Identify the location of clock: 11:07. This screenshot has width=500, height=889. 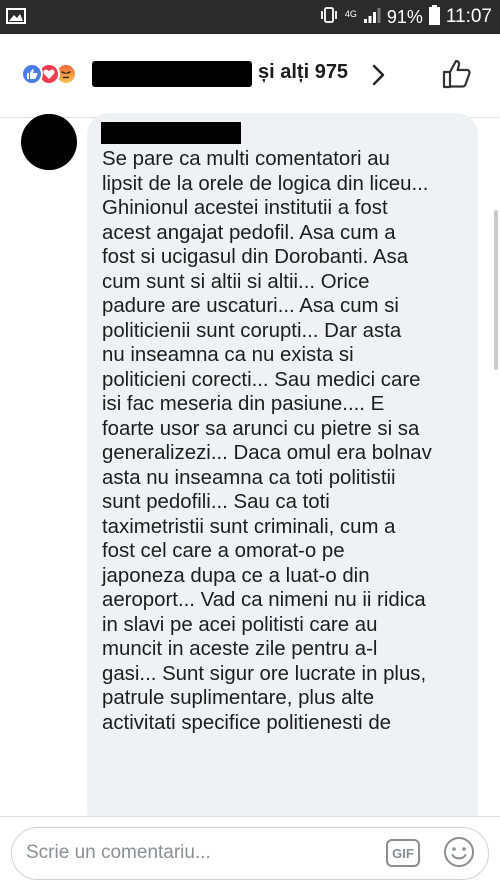
(468, 16).